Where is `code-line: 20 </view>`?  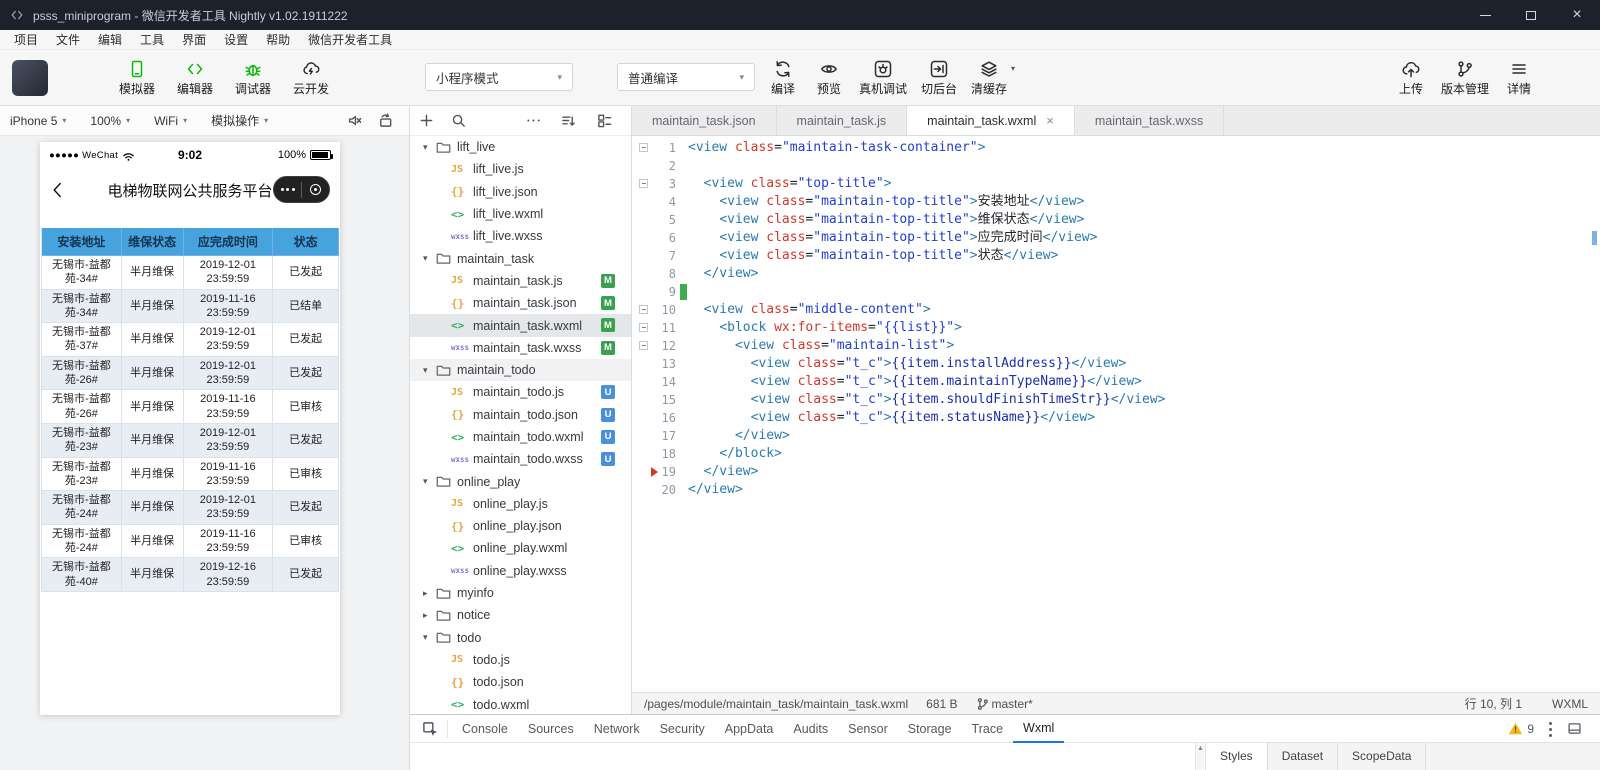
code-line: 20 </view> is located at coordinates (1116, 490).